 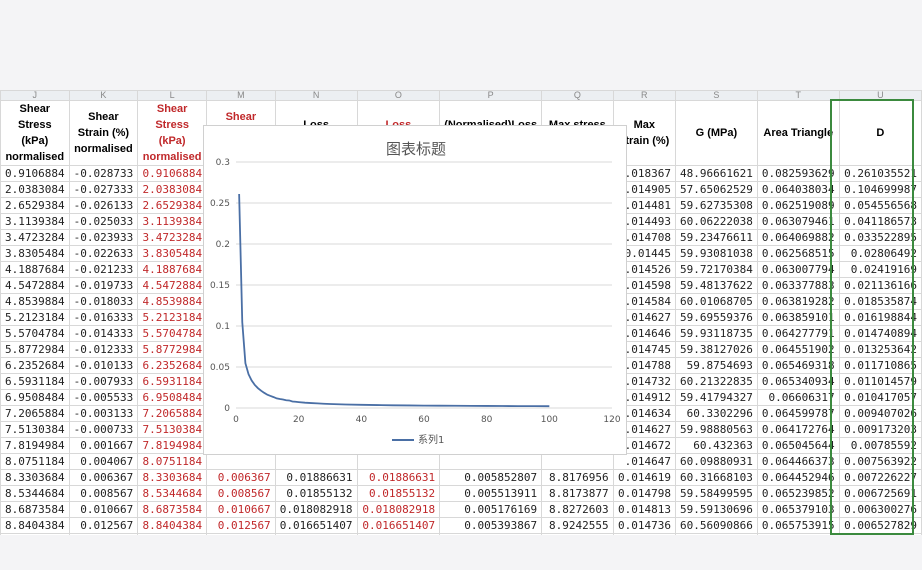 What do you see at coordinates (716, 285) in the screenshot?
I see `table-cell: 59.48137622` at bounding box center [716, 285].